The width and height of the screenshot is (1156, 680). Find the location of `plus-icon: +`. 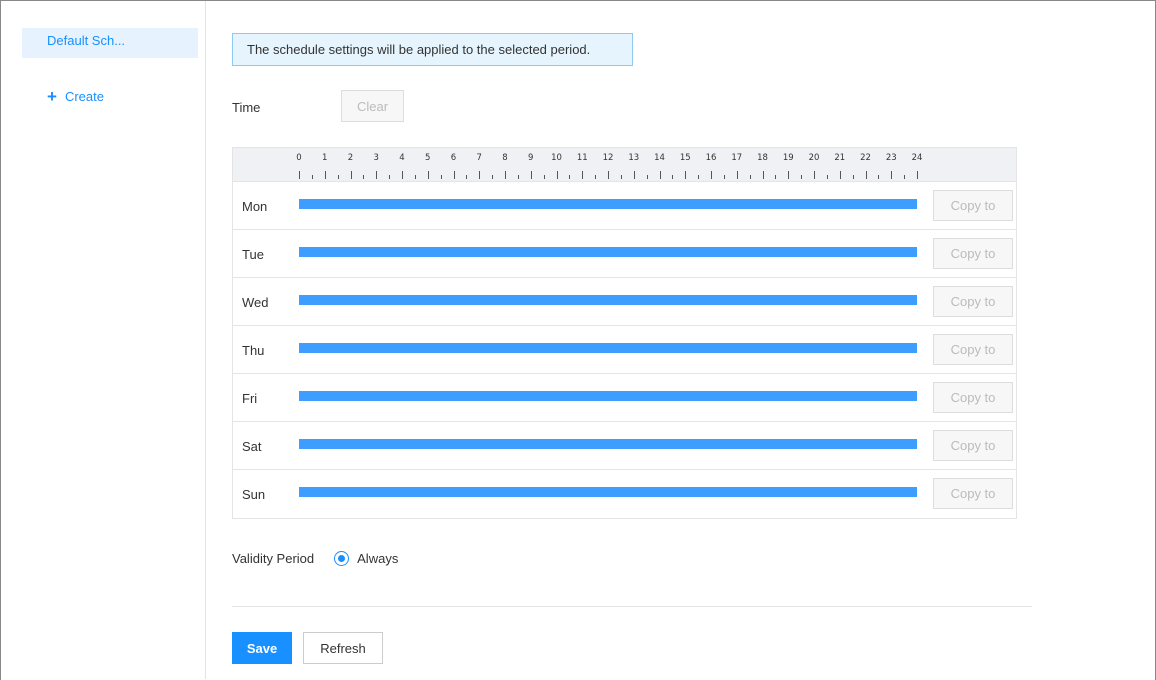

plus-icon: + is located at coordinates (52, 96).